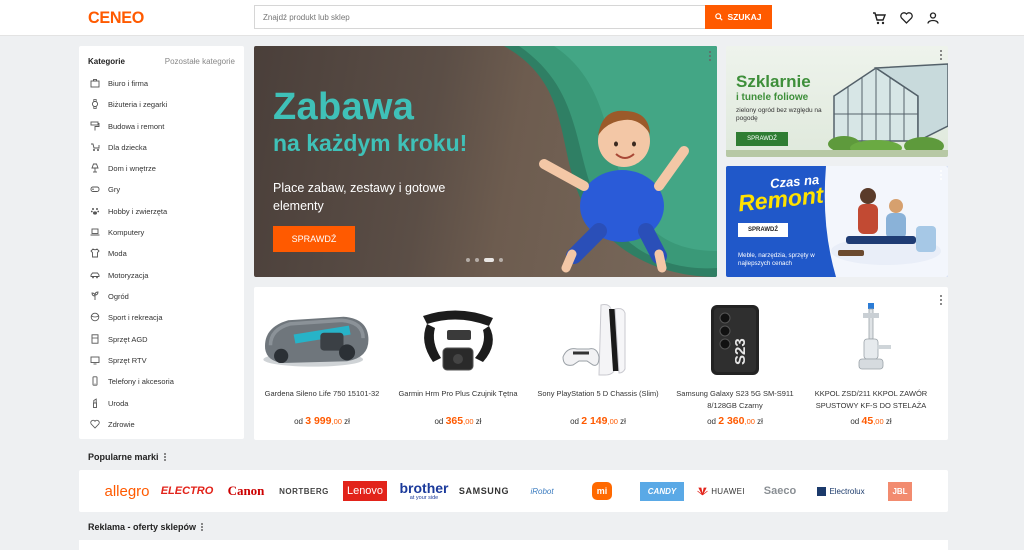  Describe the element at coordinates (118, 339) in the screenshot. I see `category-agd: Sprzęt AGD` at that location.